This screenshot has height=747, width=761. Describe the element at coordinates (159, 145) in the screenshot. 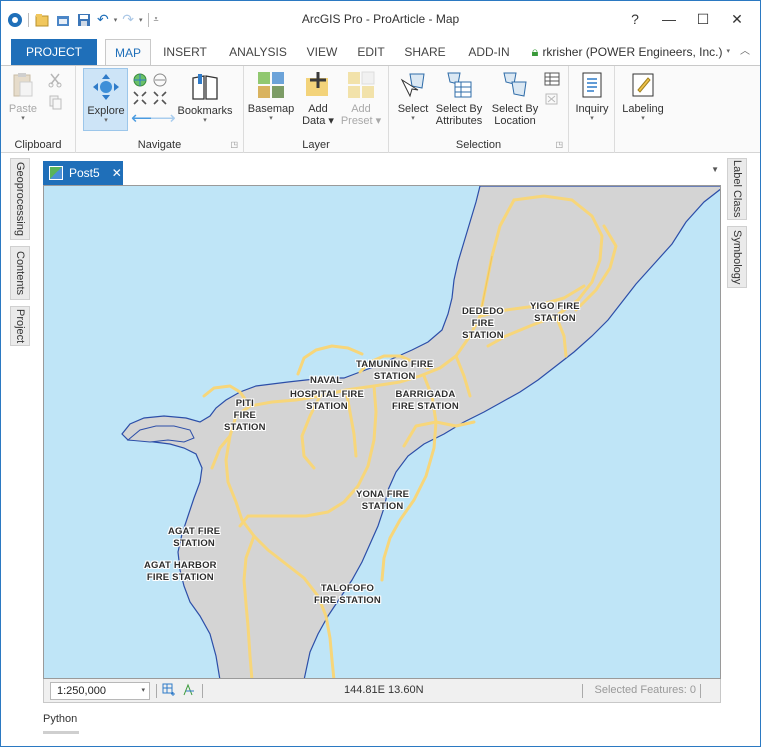

I see `navigate-group-label: Navigate` at that location.